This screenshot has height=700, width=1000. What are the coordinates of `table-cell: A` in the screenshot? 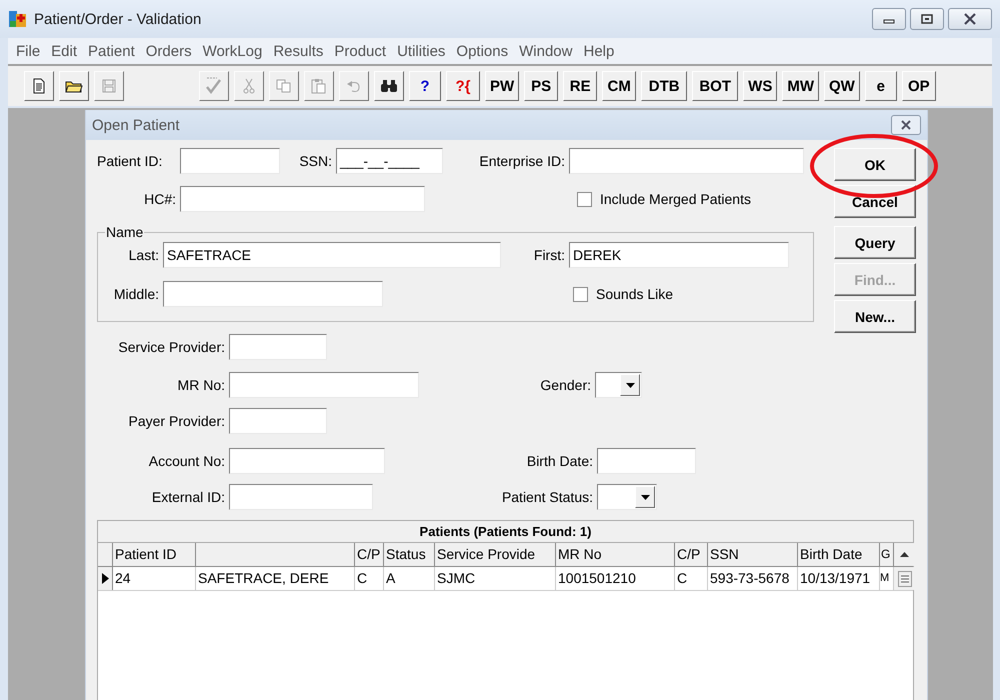 It's located at (409, 578).